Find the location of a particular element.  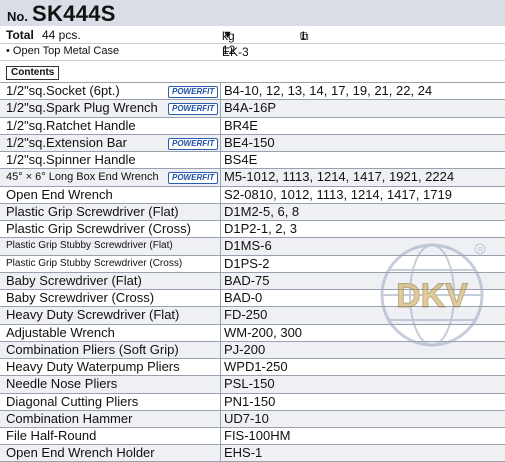

svg-text: R is located at coordinates (480, 250).